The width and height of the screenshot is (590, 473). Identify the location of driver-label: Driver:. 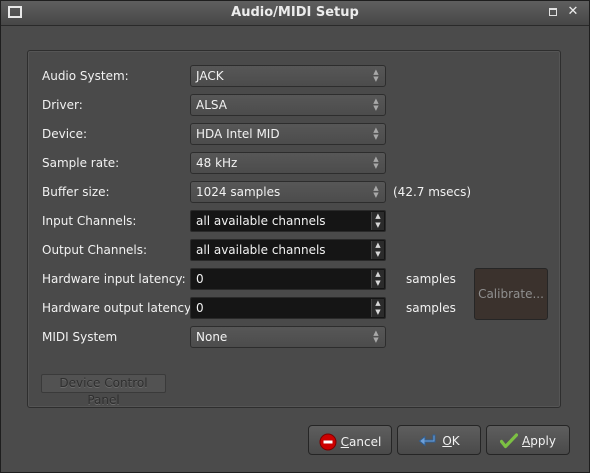
(62, 105).